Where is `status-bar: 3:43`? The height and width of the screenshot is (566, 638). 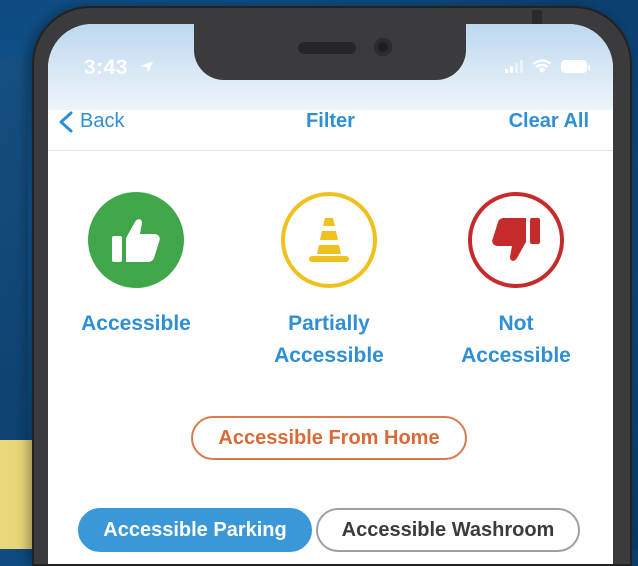
status-bar: 3:43 is located at coordinates (330, 67).